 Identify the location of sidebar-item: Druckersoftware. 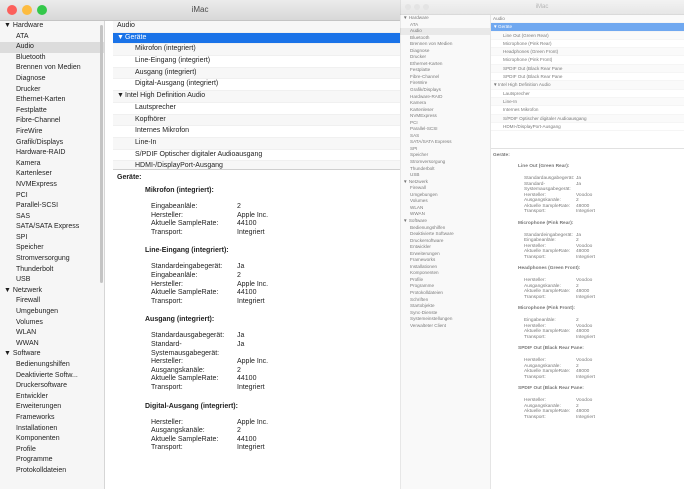
(52, 386).